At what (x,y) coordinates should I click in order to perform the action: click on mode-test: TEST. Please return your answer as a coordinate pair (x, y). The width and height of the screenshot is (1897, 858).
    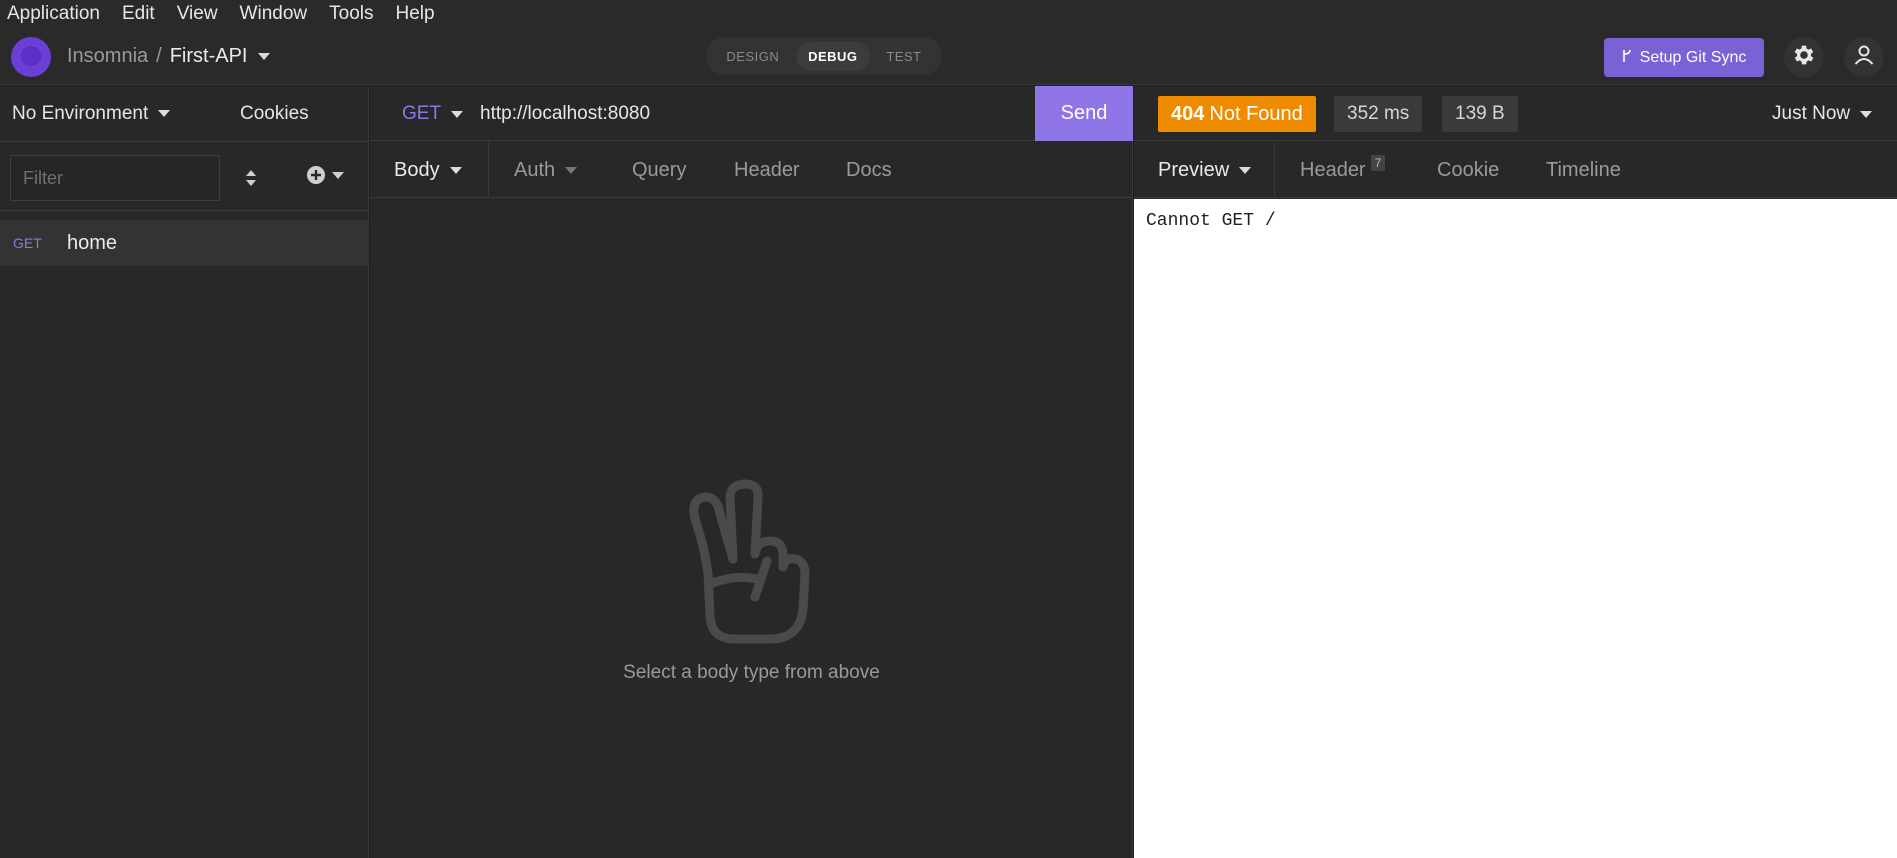
    Looking at the image, I should click on (903, 56).